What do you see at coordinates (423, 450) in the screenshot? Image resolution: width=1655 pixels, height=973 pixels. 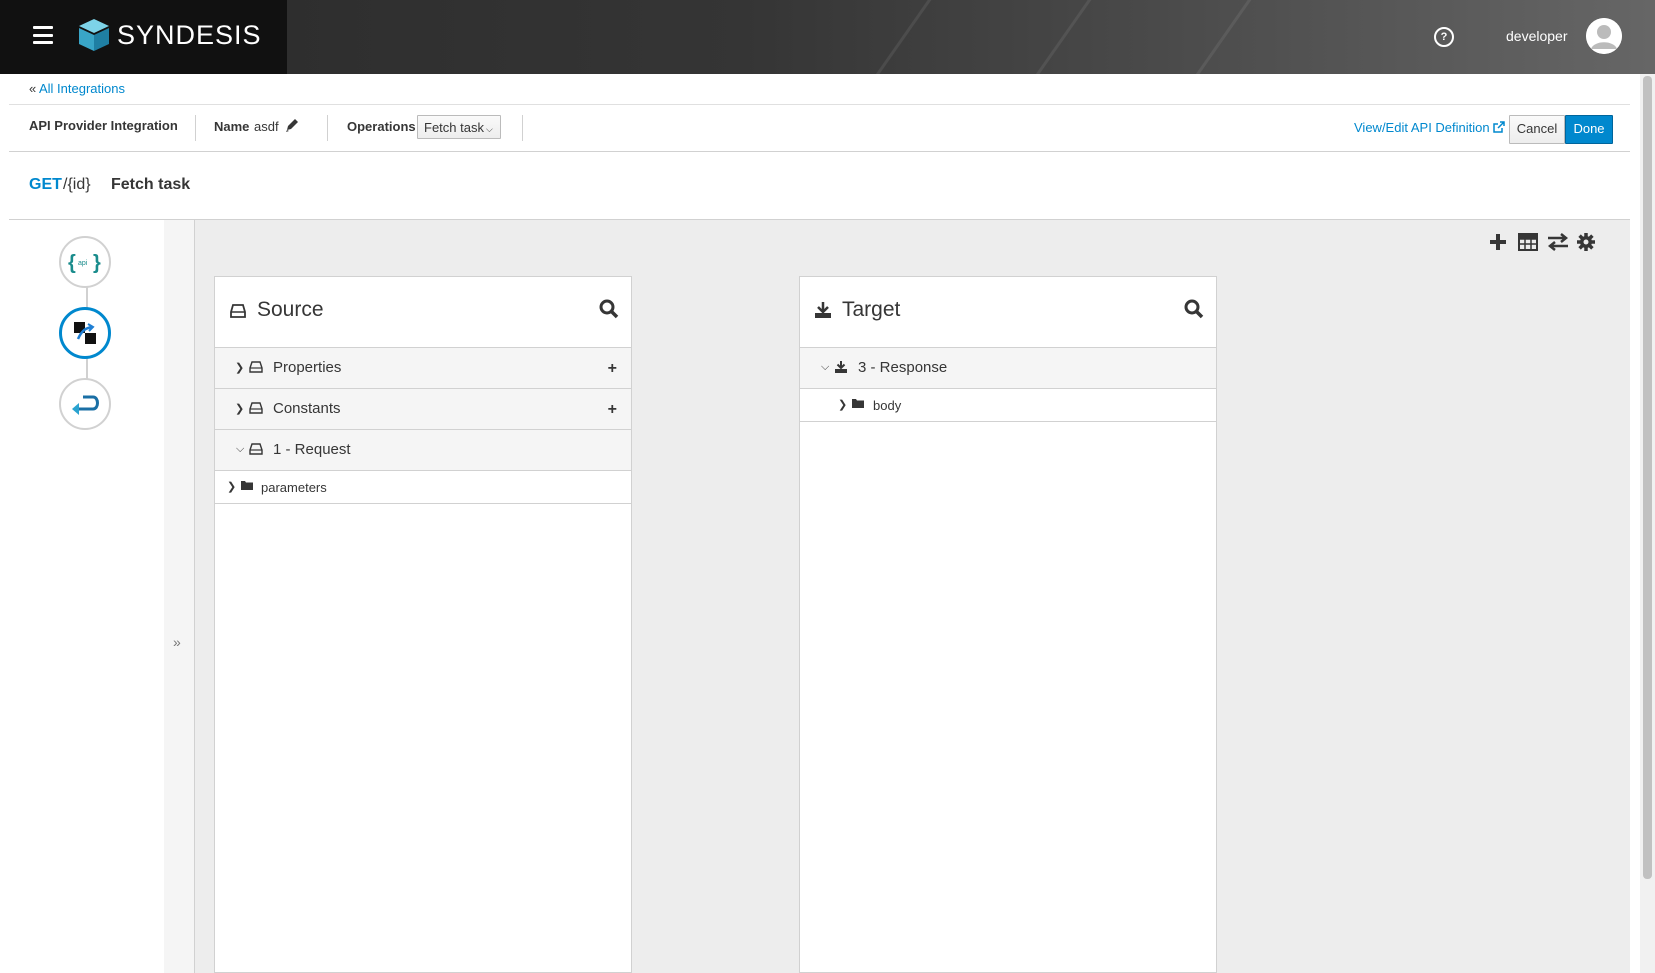 I see `source-document-request: ⌵ 1 - Request` at bounding box center [423, 450].